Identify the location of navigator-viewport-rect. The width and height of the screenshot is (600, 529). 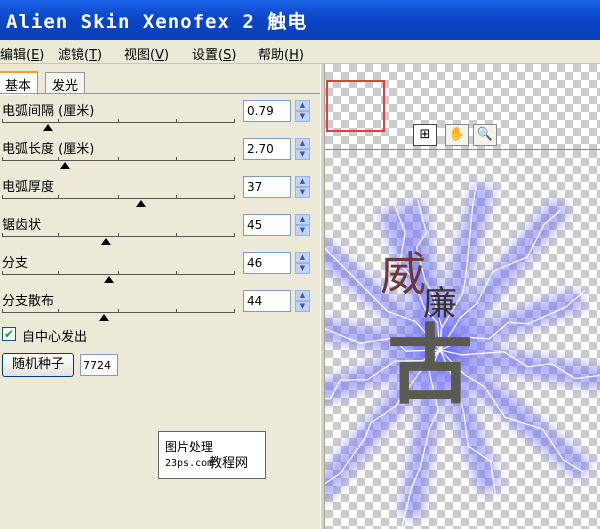
(355, 106).